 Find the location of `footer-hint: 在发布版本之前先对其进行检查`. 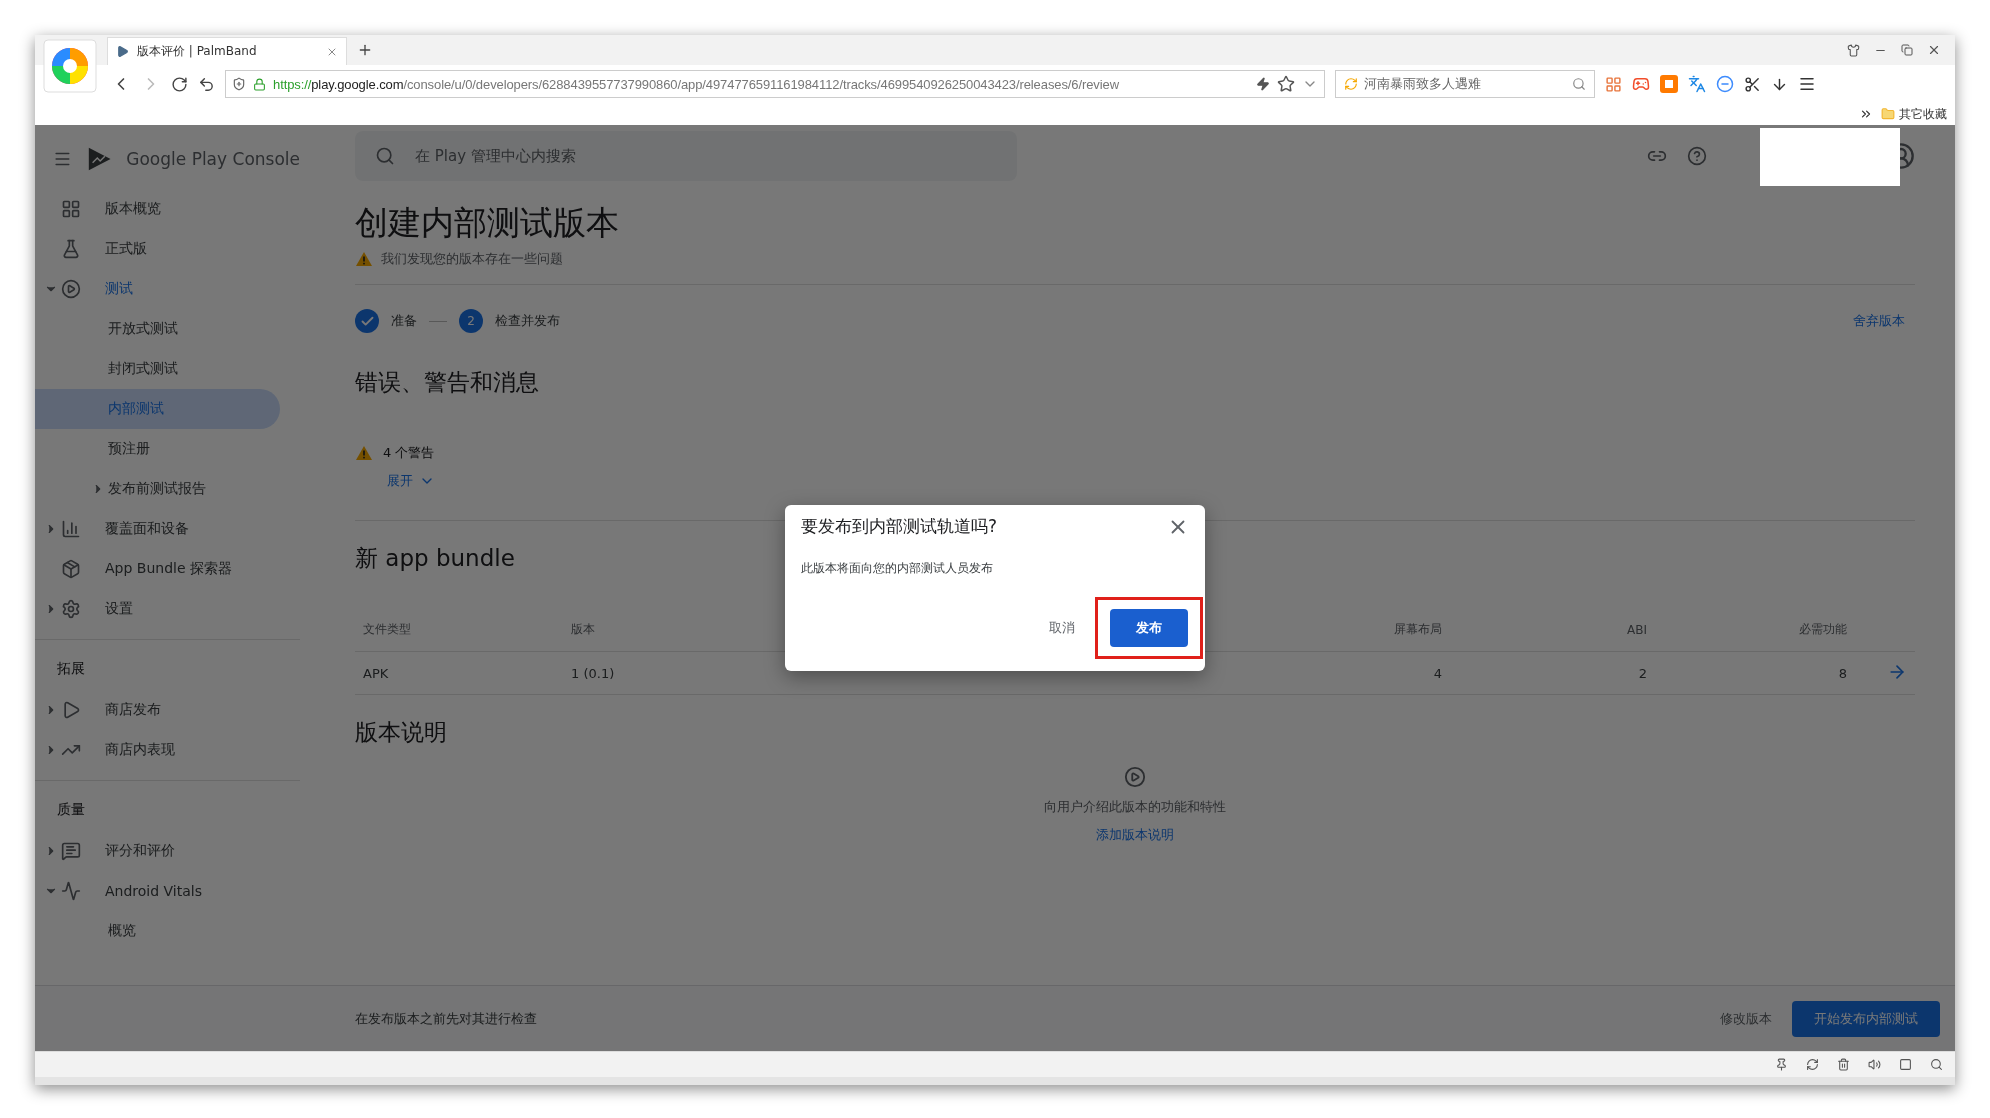

footer-hint: 在发布版本之前先对其进行检查 is located at coordinates (446, 1018).